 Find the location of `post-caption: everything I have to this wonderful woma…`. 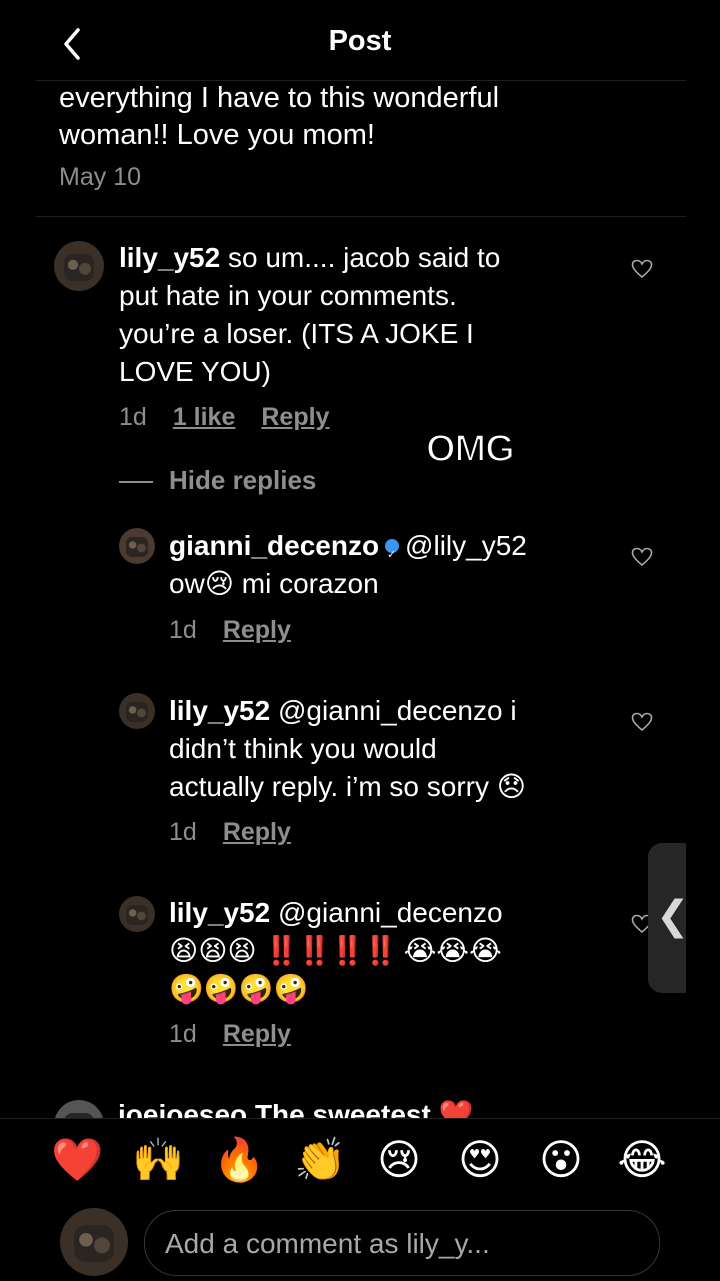

post-caption: everything I have to this wonderful woma… is located at coordinates (359, 117).